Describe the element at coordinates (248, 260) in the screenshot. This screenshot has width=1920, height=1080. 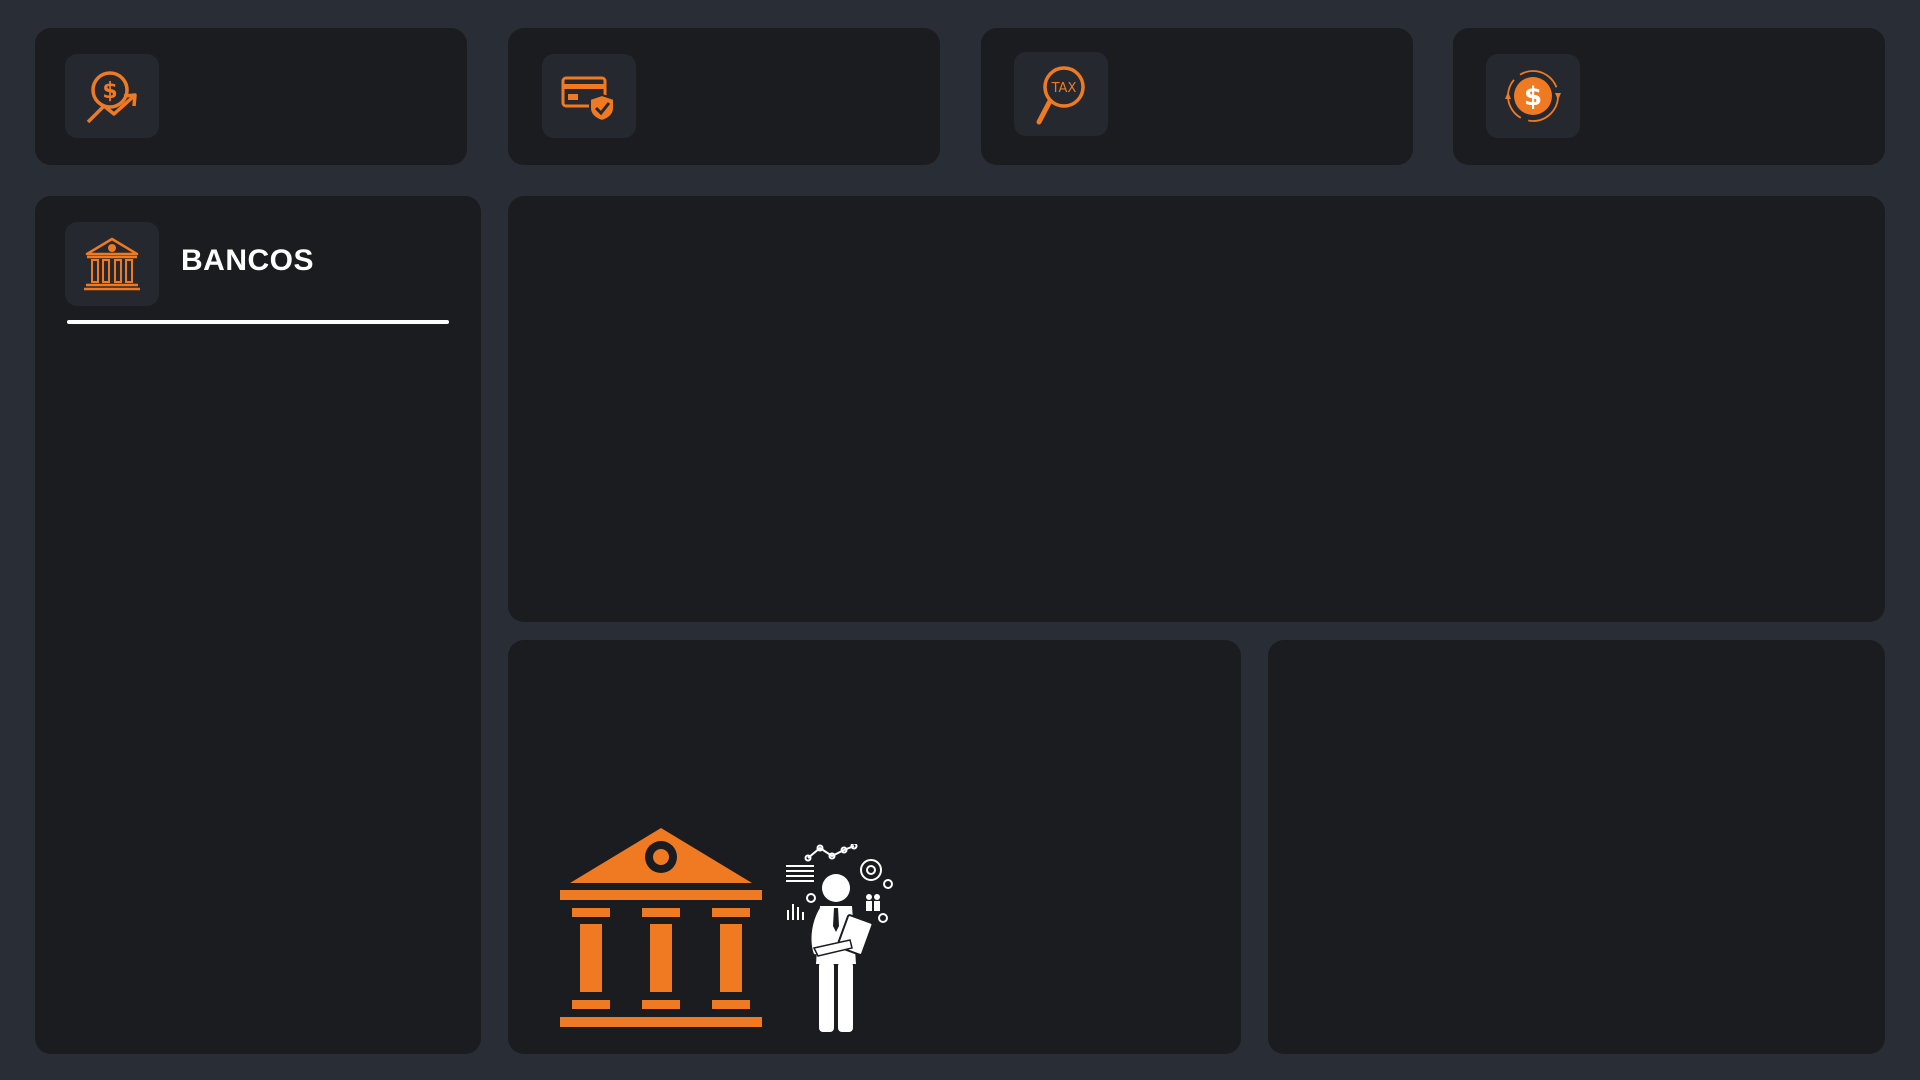
I see `sidebar-title: BANCOS` at that location.